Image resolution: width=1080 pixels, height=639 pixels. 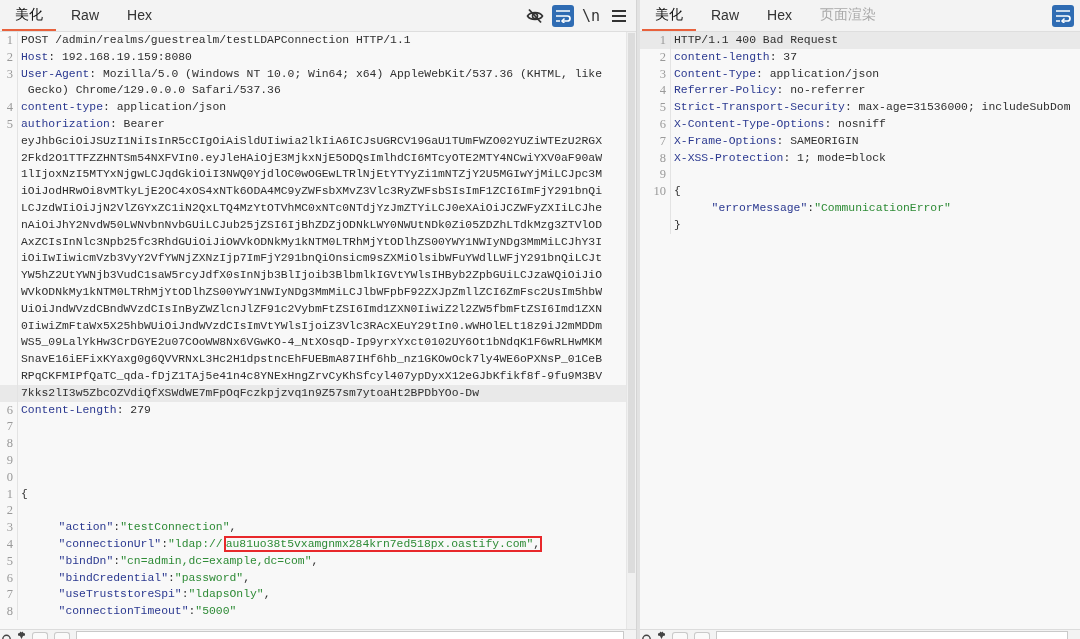 What do you see at coordinates (164, 543) in the screenshot?
I see `code-text: :` at bounding box center [164, 543].